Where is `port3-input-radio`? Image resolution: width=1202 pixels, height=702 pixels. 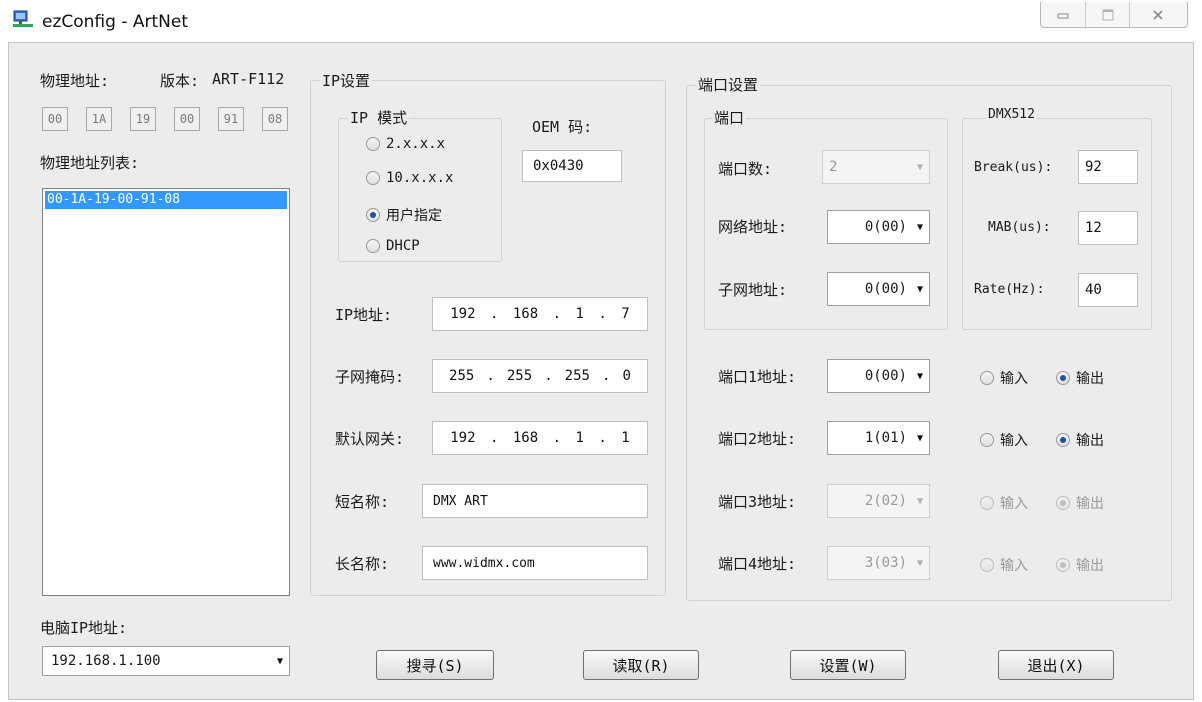
port3-input-radio is located at coordinates (987, 503).